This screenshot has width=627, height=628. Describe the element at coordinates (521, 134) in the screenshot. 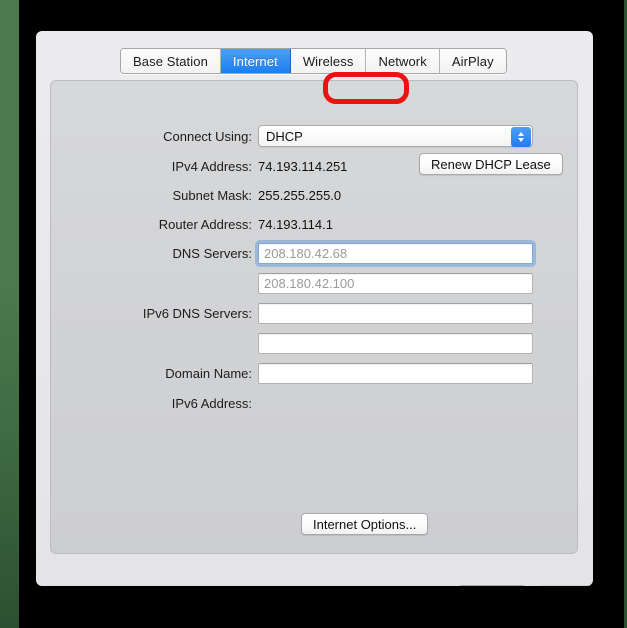

I see `chevron-up-icon` at that location.